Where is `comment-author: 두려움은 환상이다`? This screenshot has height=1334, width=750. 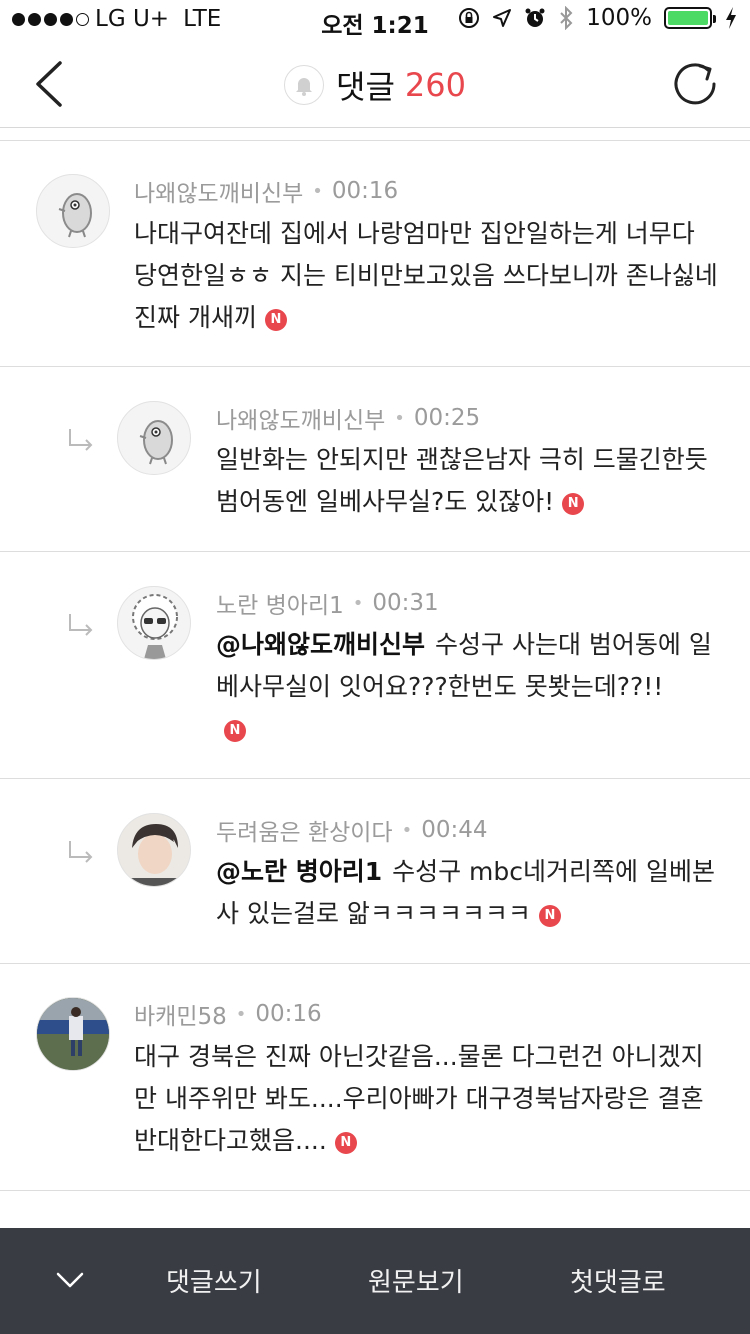 comment-author: 두려움은 환상이다 is located at coordinates (304, 830).